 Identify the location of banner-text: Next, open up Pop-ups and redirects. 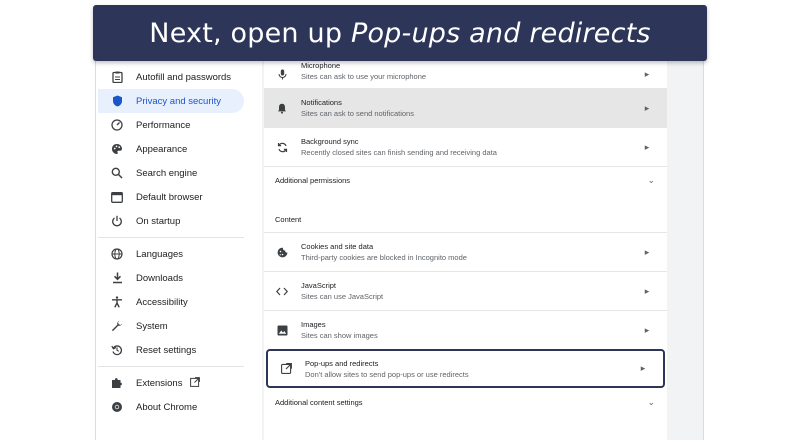
(399, 33).